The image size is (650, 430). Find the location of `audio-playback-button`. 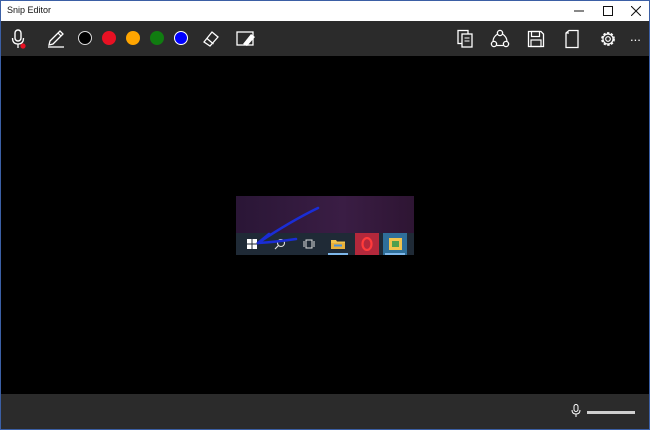

audio-playback-button is located at coordinates (576, 413).